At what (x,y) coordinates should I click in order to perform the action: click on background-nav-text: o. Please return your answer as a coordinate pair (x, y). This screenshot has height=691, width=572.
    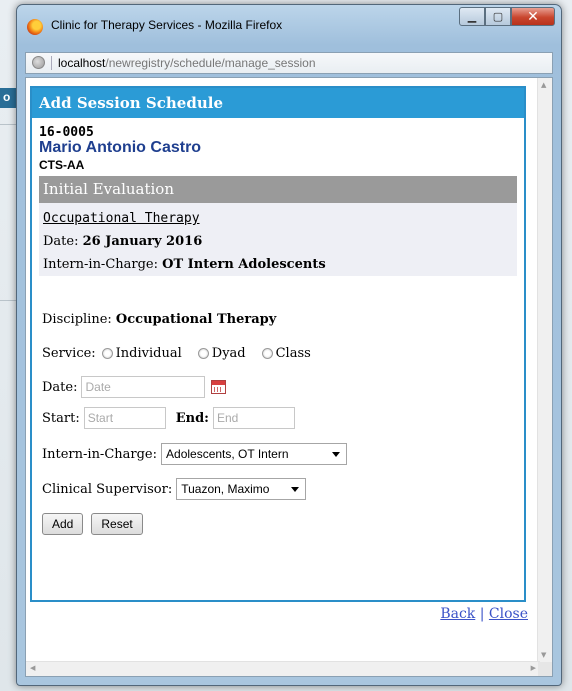
    Looking at the image, I should click on (7, 97).